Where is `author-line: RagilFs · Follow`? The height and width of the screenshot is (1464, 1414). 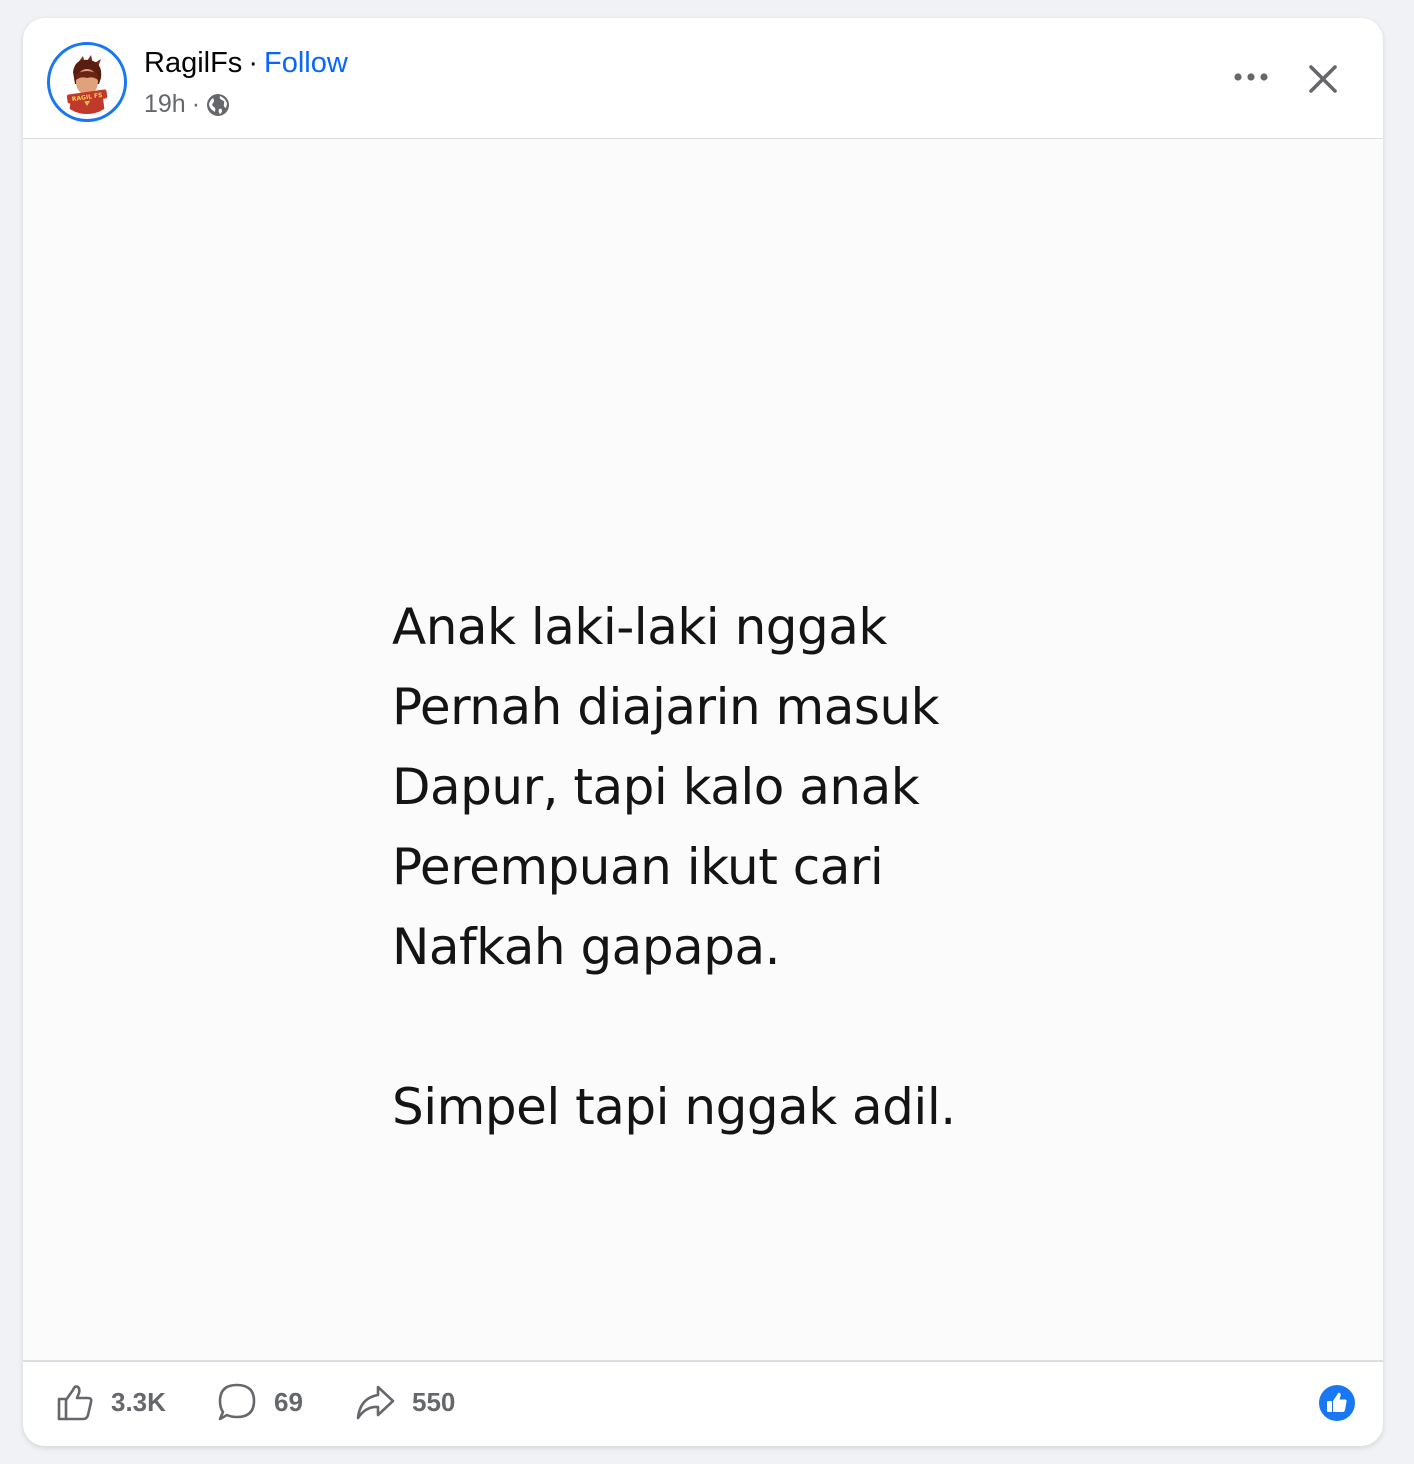 author-line: RagilFs · Follow is located at coordinates (246, 63).